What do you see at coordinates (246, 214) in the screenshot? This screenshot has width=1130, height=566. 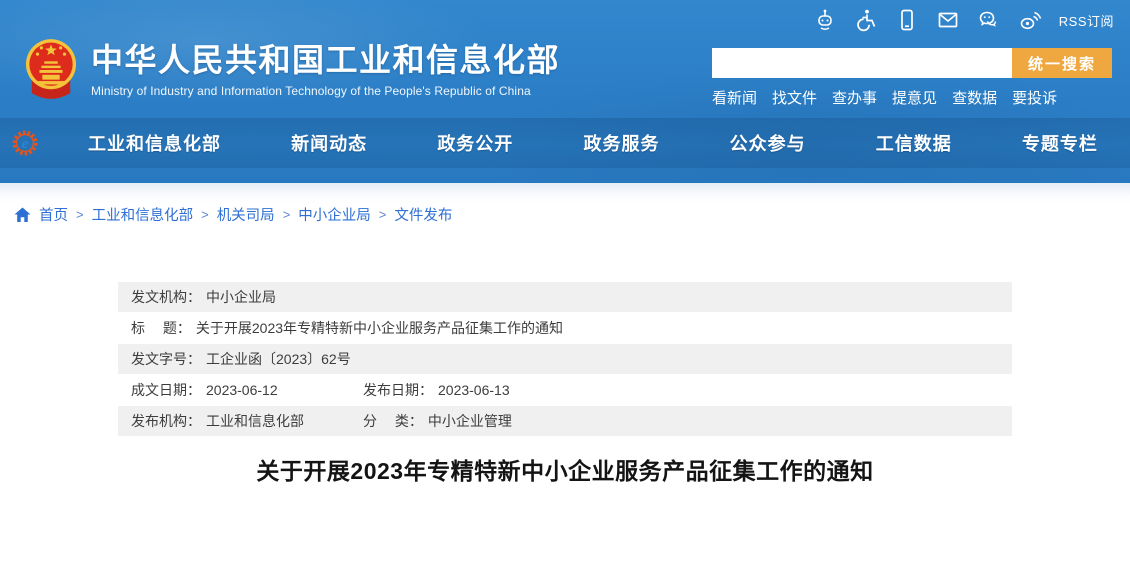 I see `breadcrumb-item-departments: 机关司局` at bounding box center [246, 214].